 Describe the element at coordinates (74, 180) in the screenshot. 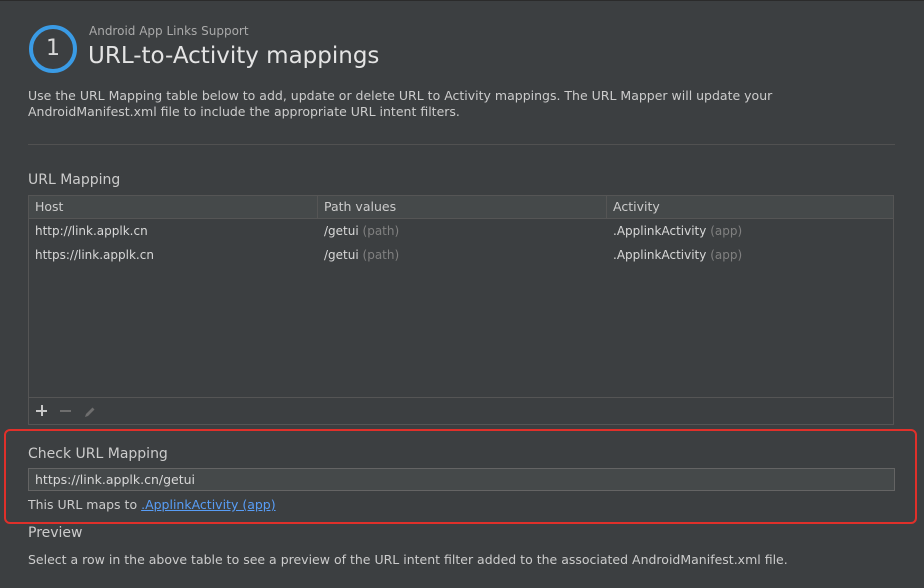

I see `url-mapping-label: URL Mapping` at that location.